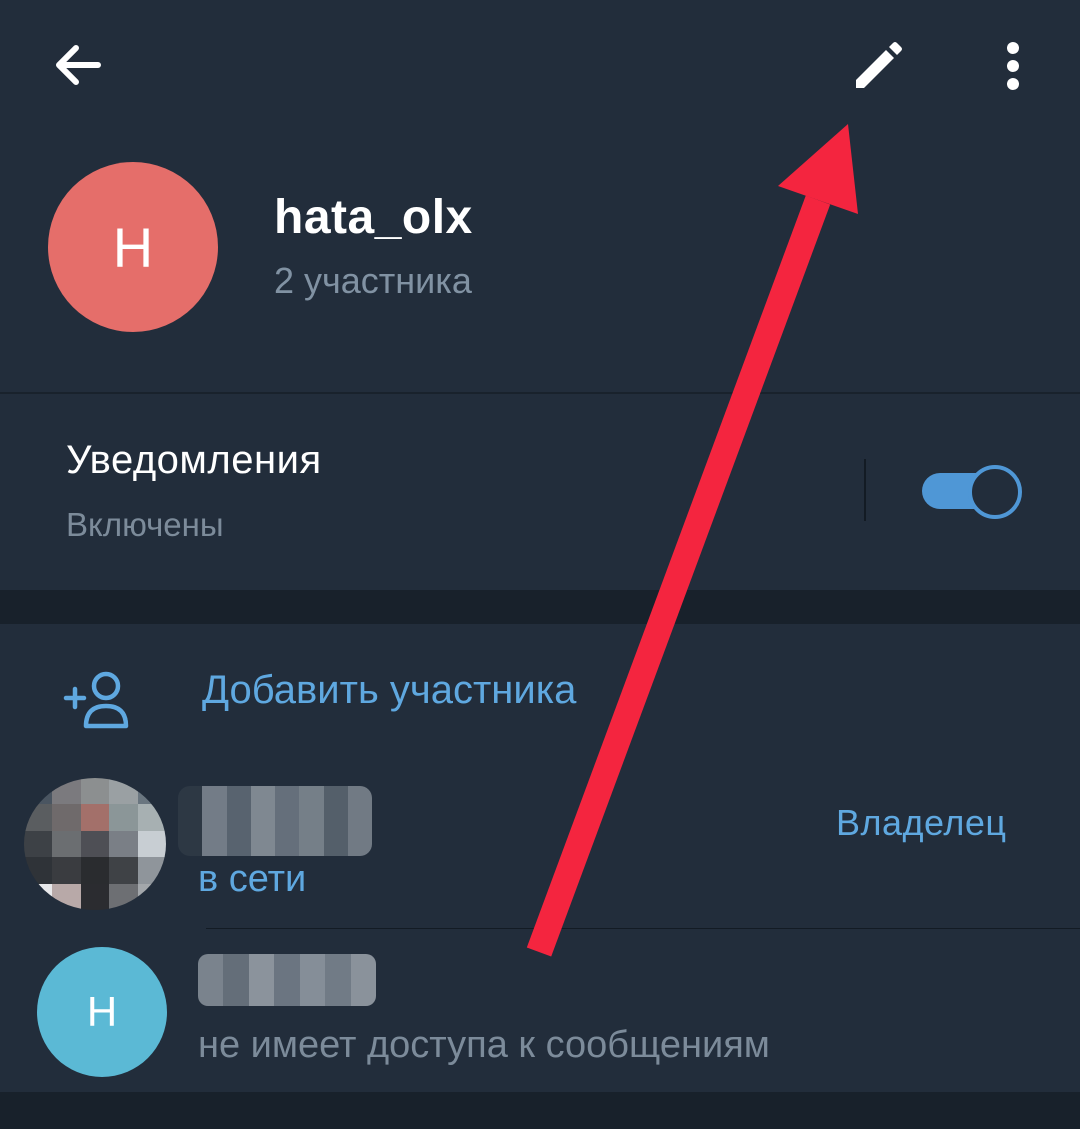 This screenshot has width=1080, height=1129. I want to click on more-vertical-icon, so click(1013, 66).